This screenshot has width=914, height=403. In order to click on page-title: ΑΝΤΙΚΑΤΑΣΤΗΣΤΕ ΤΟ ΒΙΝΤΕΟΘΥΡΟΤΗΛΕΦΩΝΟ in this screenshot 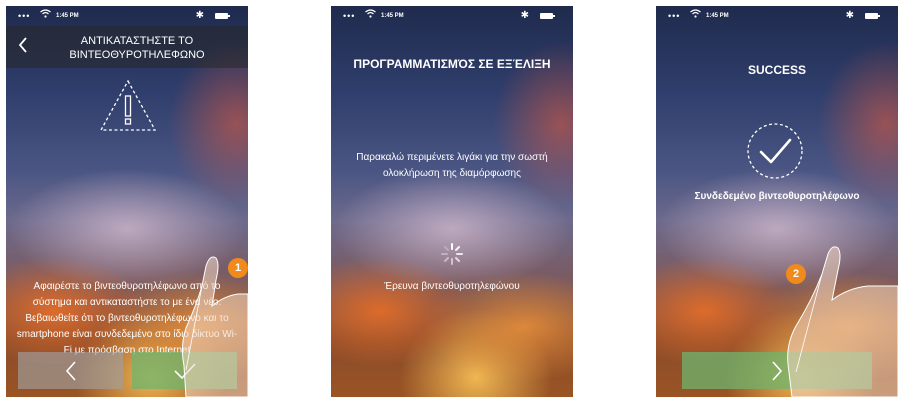, I will do `click(137, 48)`.